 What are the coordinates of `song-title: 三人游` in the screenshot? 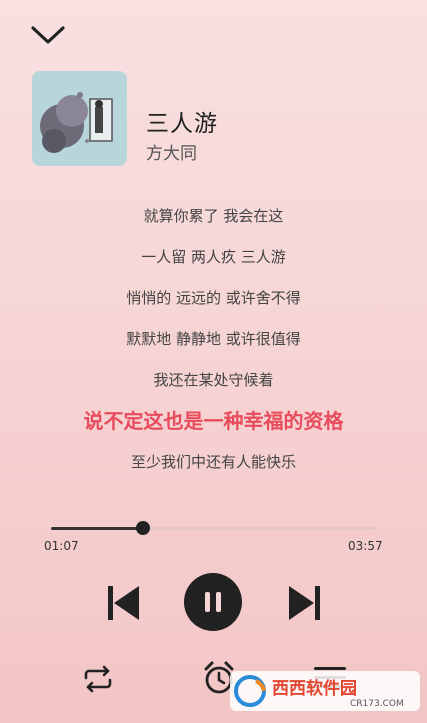 It's located at (182, 124).